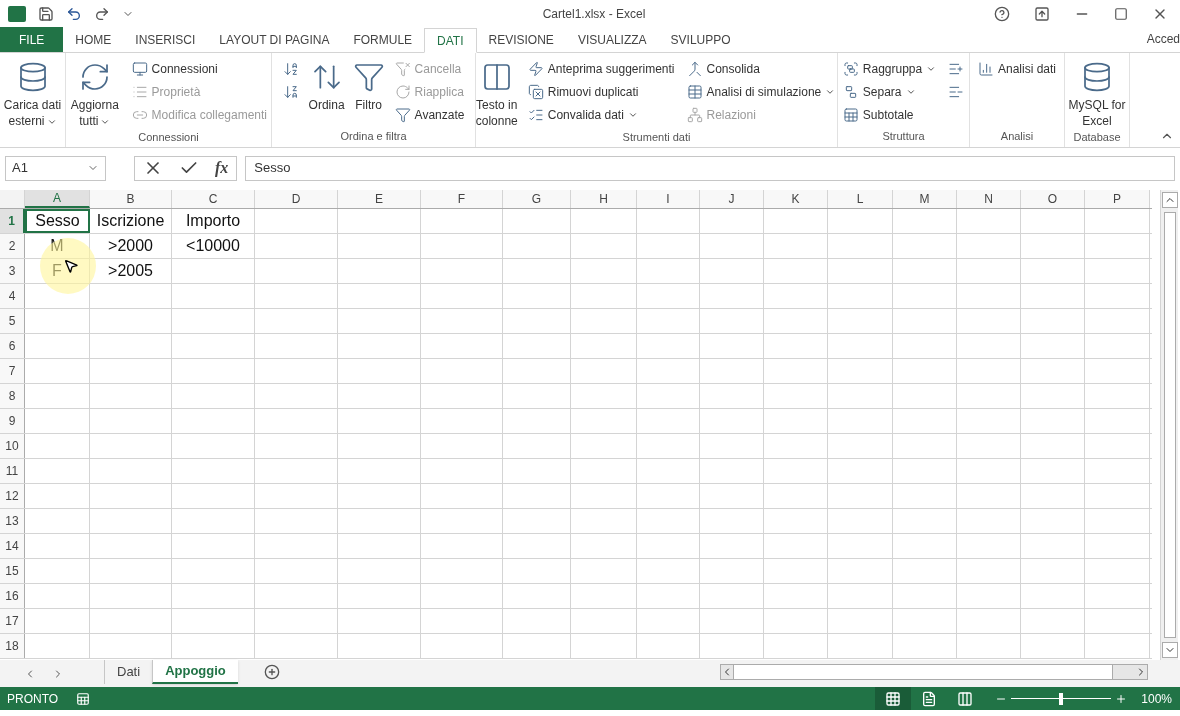 This screenshot has width=1180, height=716. What do you see at coordinates (32, 93) in the screenshot?
I see `ribbon-button: Carica dati esterni` at bounding box center [32, 93].